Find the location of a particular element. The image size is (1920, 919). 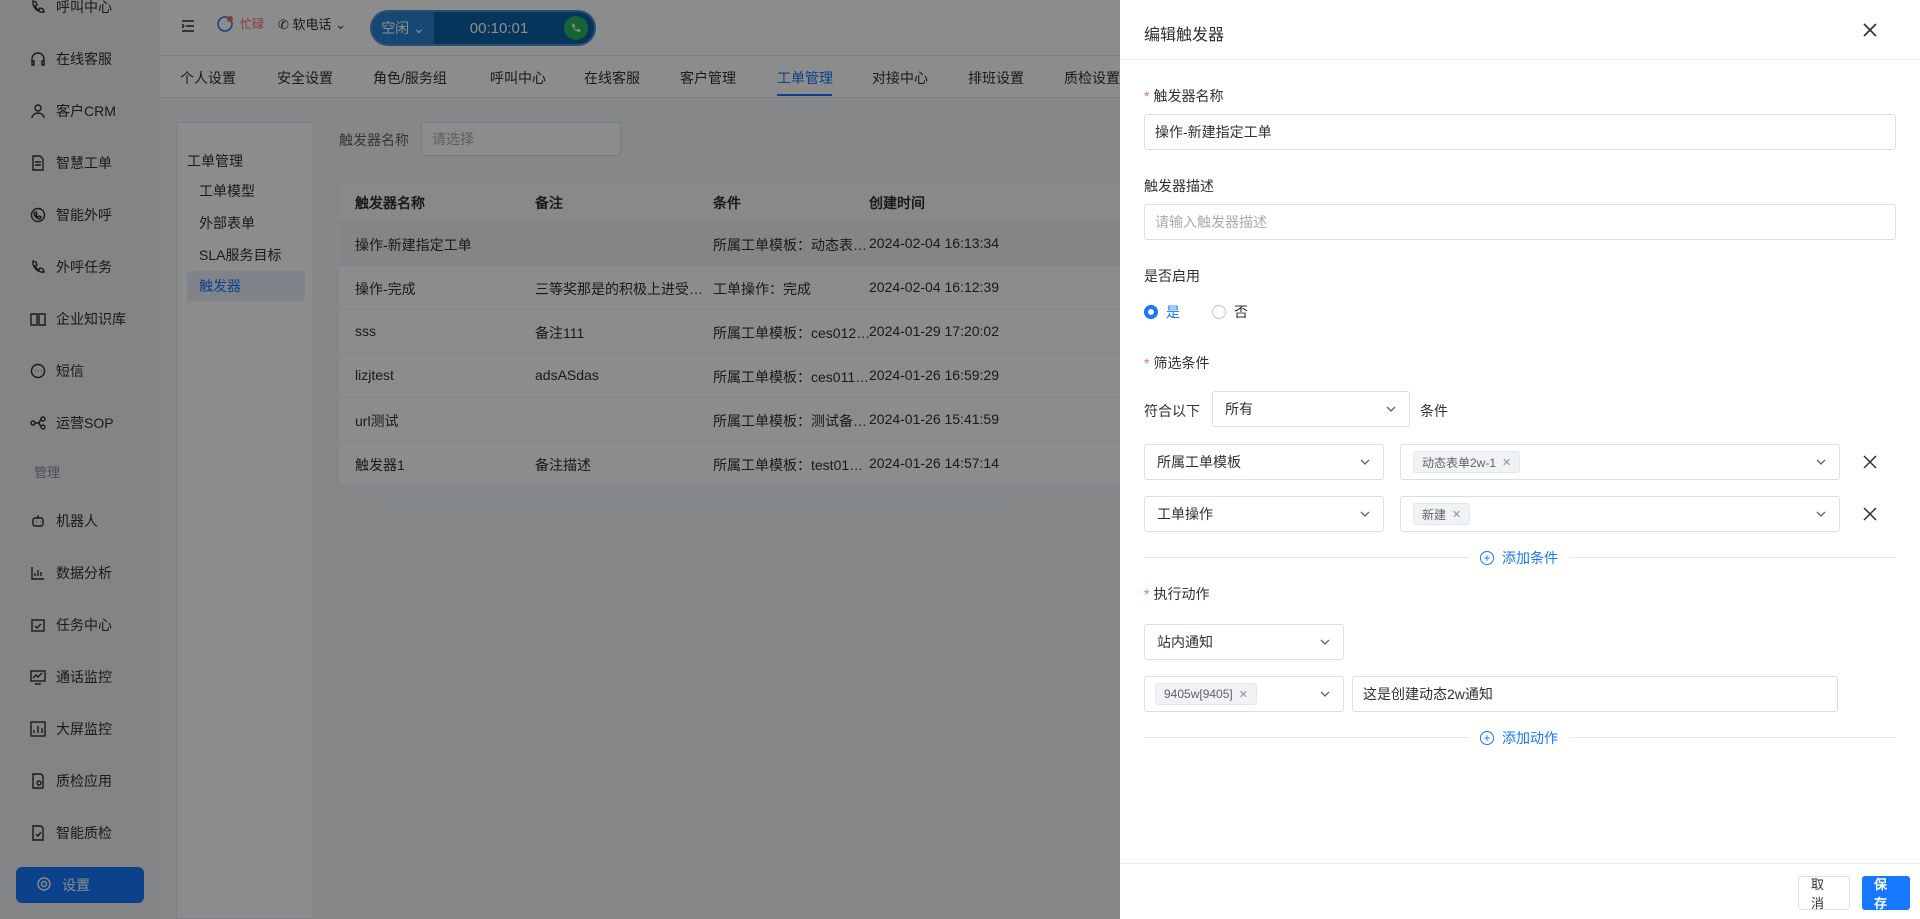

trigger-desc-label: 触发器描述 is located at coordinates (1179, 186).